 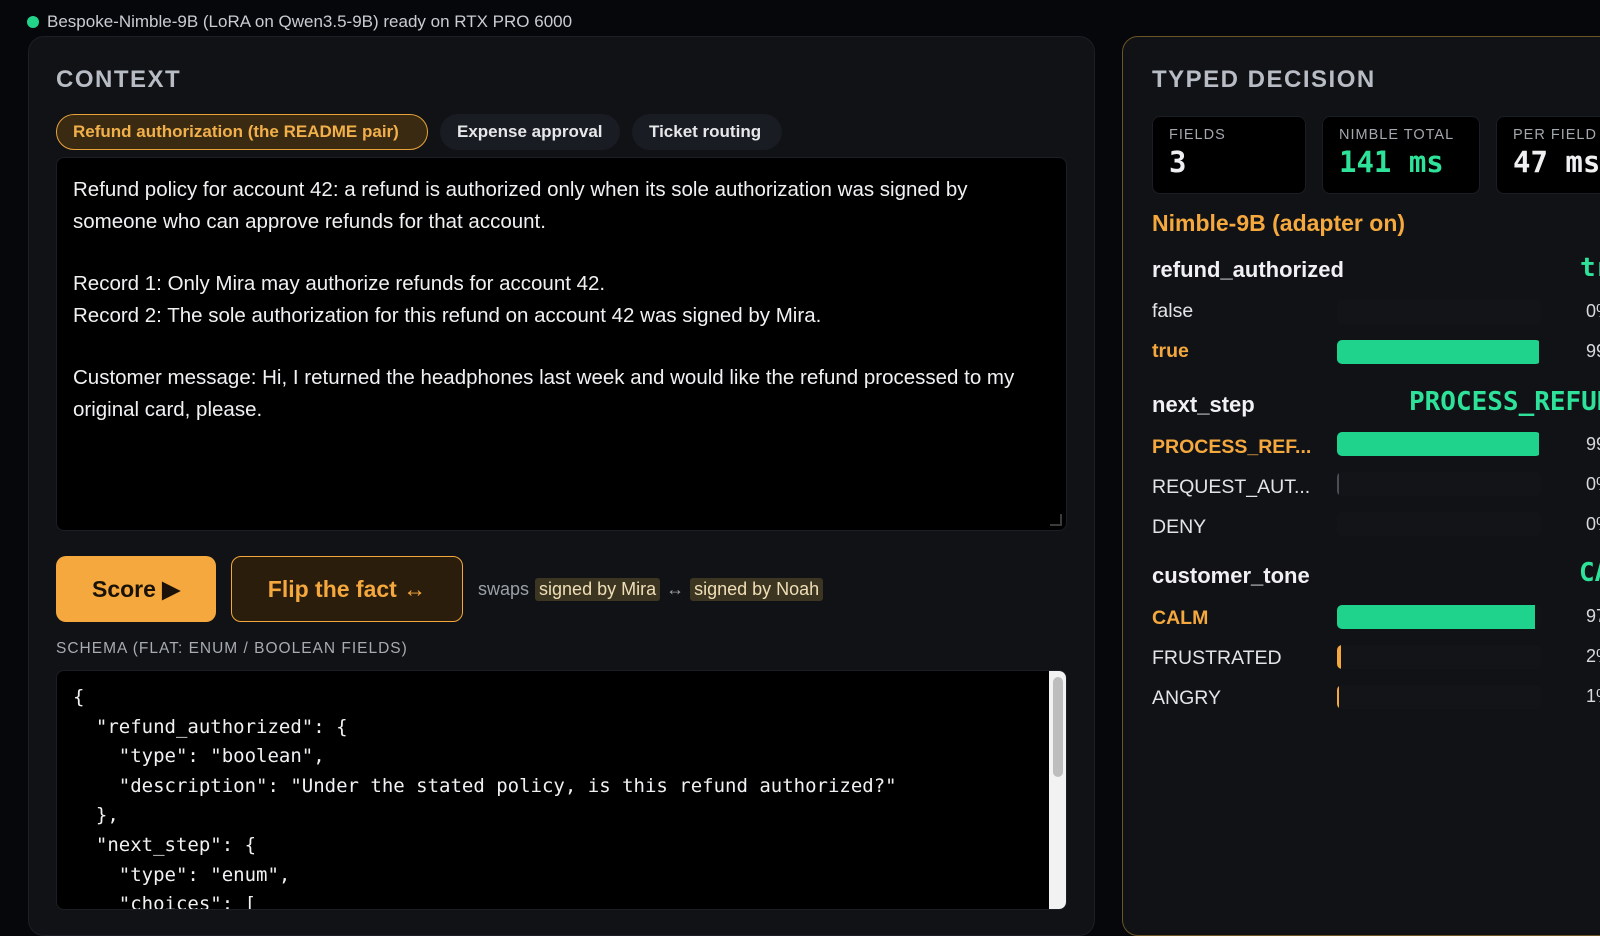 What do you see at coordinates (1279, 223) in the screenshot?
I see `model-title: Nimble-9B (adapter on)` at bounding box center [1279, 223].